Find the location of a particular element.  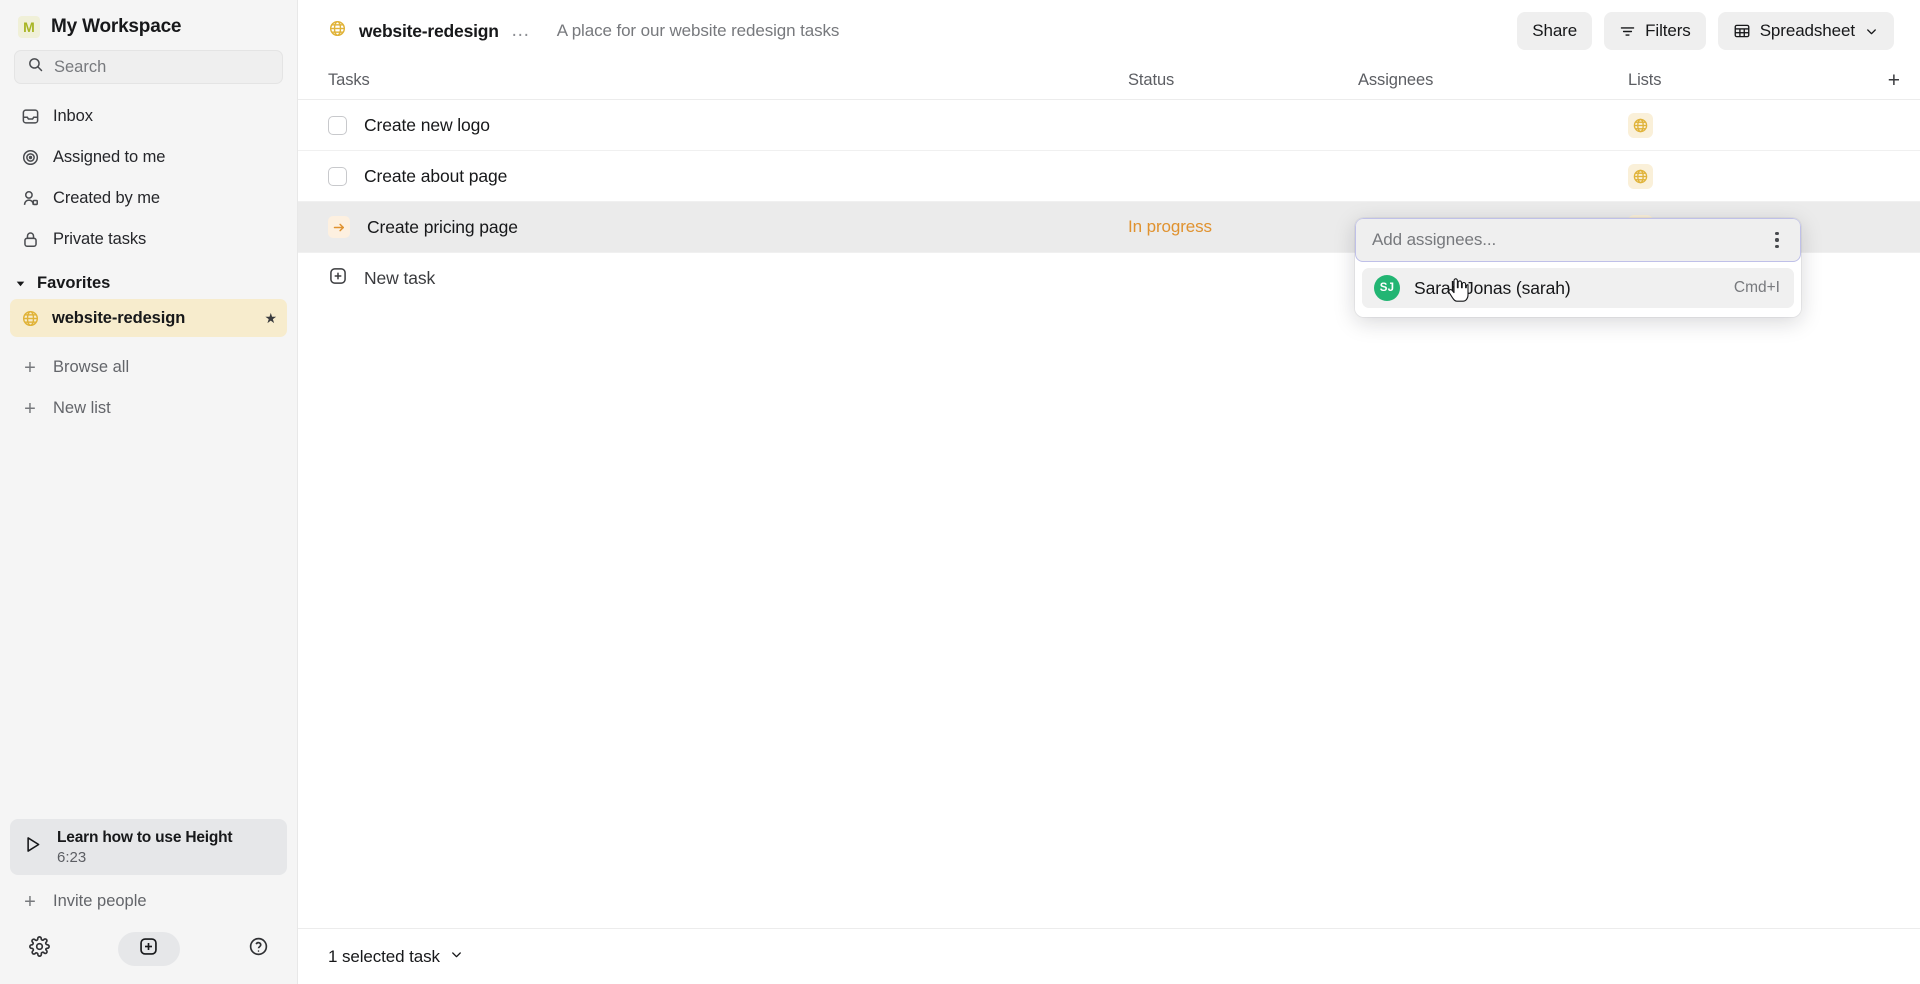

learn-card-duration: 6:23 is located at coordinates (72, 857).